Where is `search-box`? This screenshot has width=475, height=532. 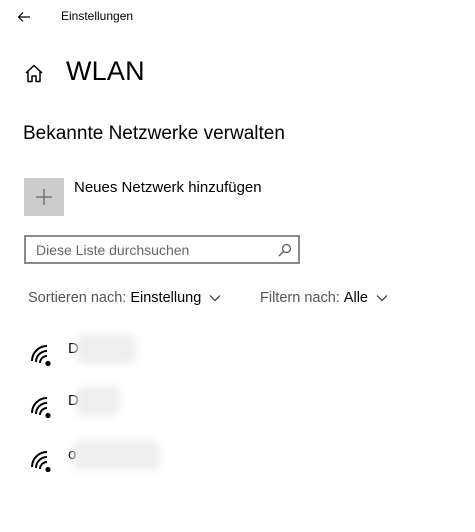
search-box is located at coordinates (162, 249).